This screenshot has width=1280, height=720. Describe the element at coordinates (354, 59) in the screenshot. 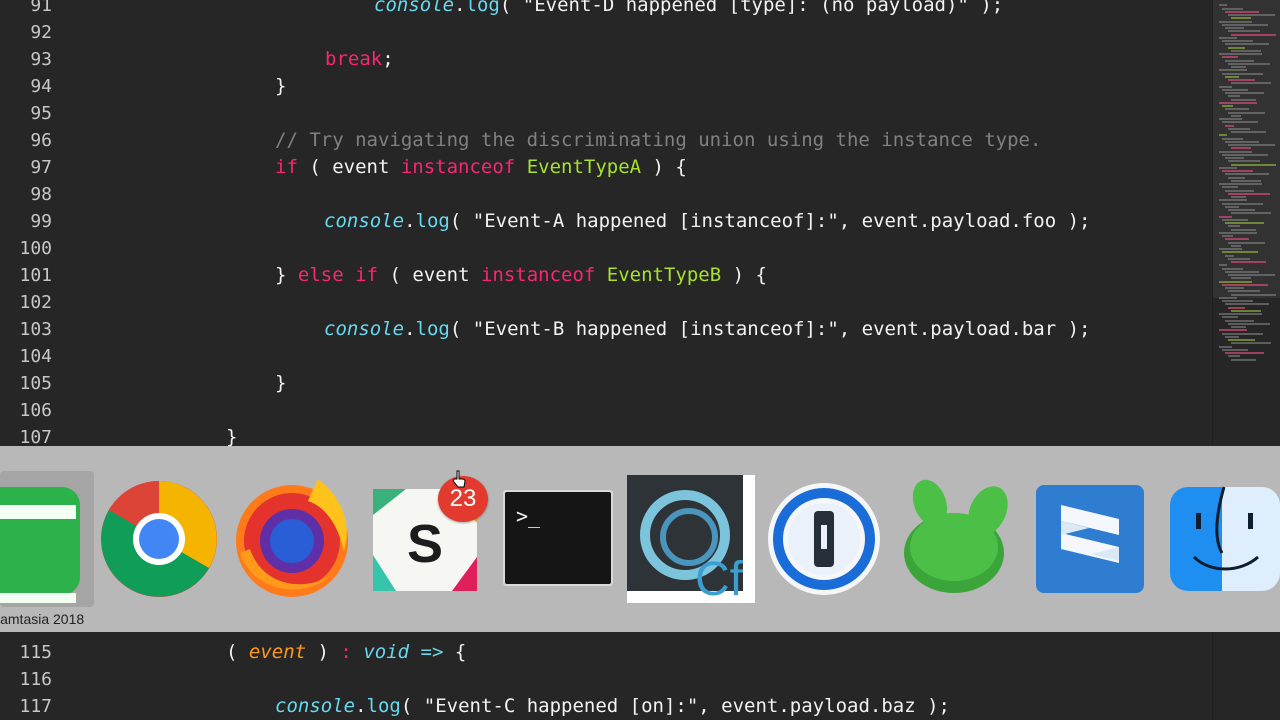

I see `code-token: break` at that location.